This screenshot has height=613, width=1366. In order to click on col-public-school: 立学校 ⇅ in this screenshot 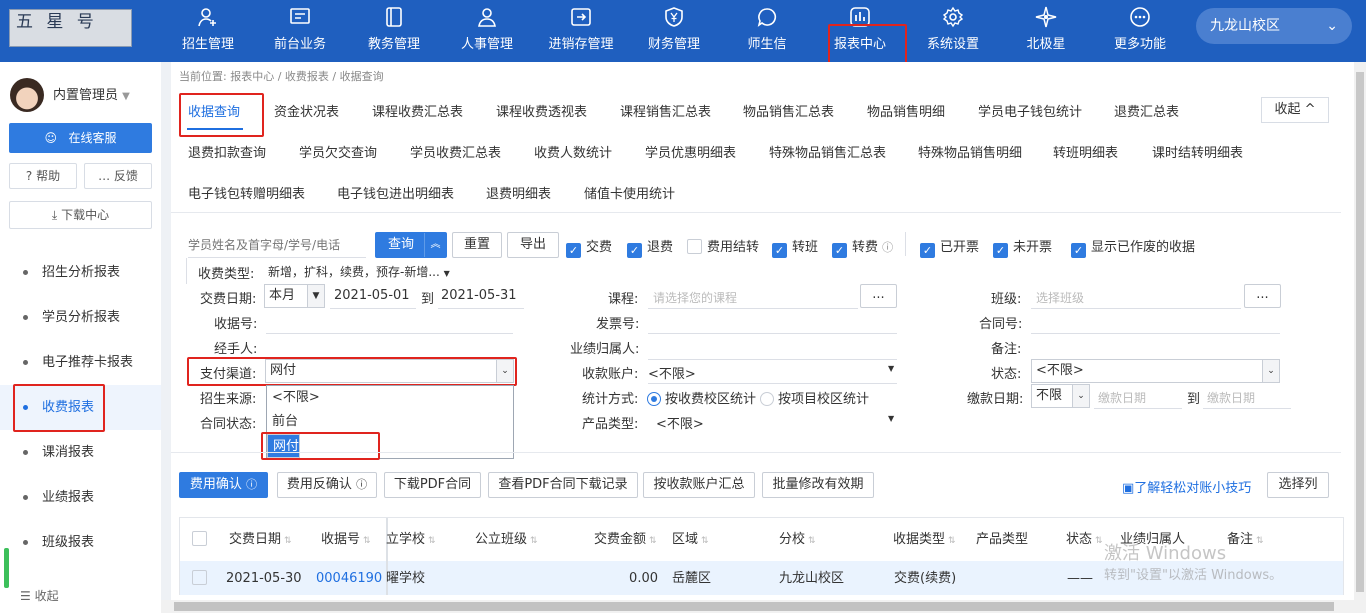, I will do `click(411, 539)`.